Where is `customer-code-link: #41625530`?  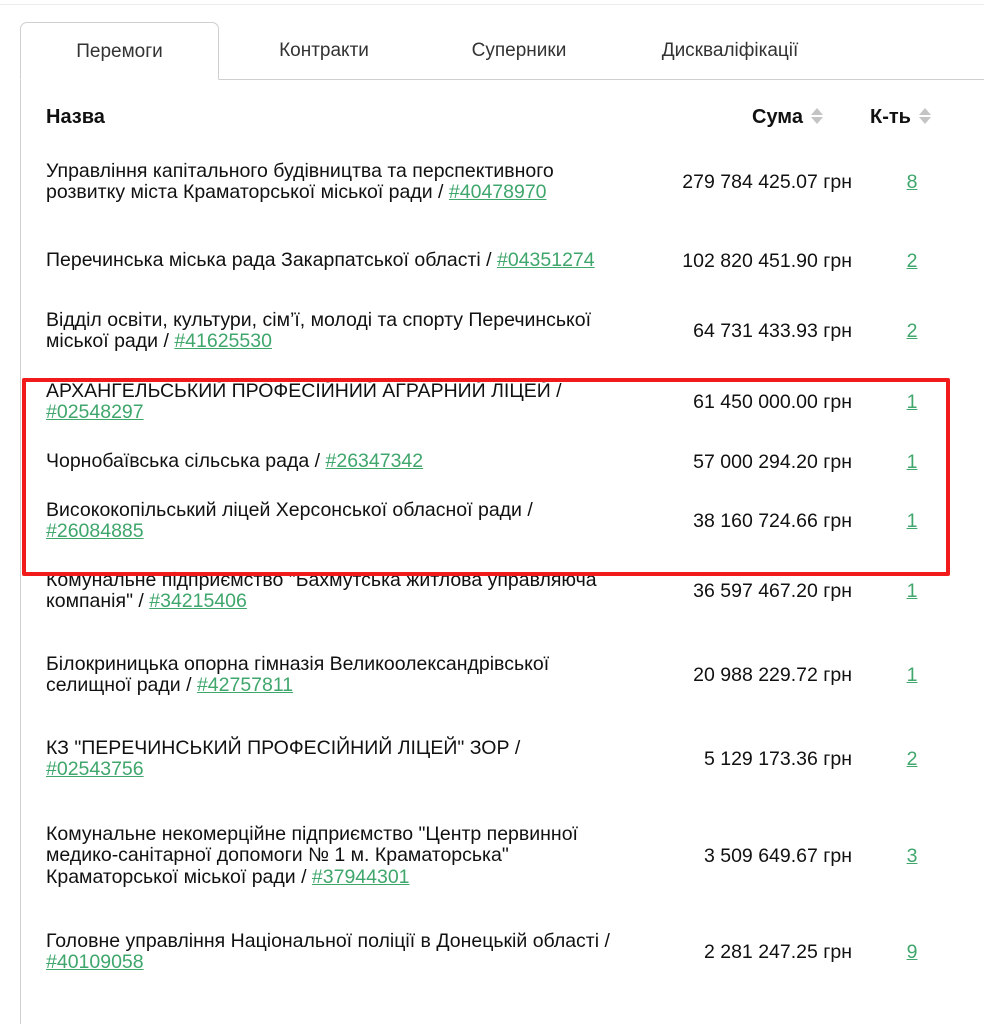
customer-code-link: #41625530 is located at coordinates (223, 341).